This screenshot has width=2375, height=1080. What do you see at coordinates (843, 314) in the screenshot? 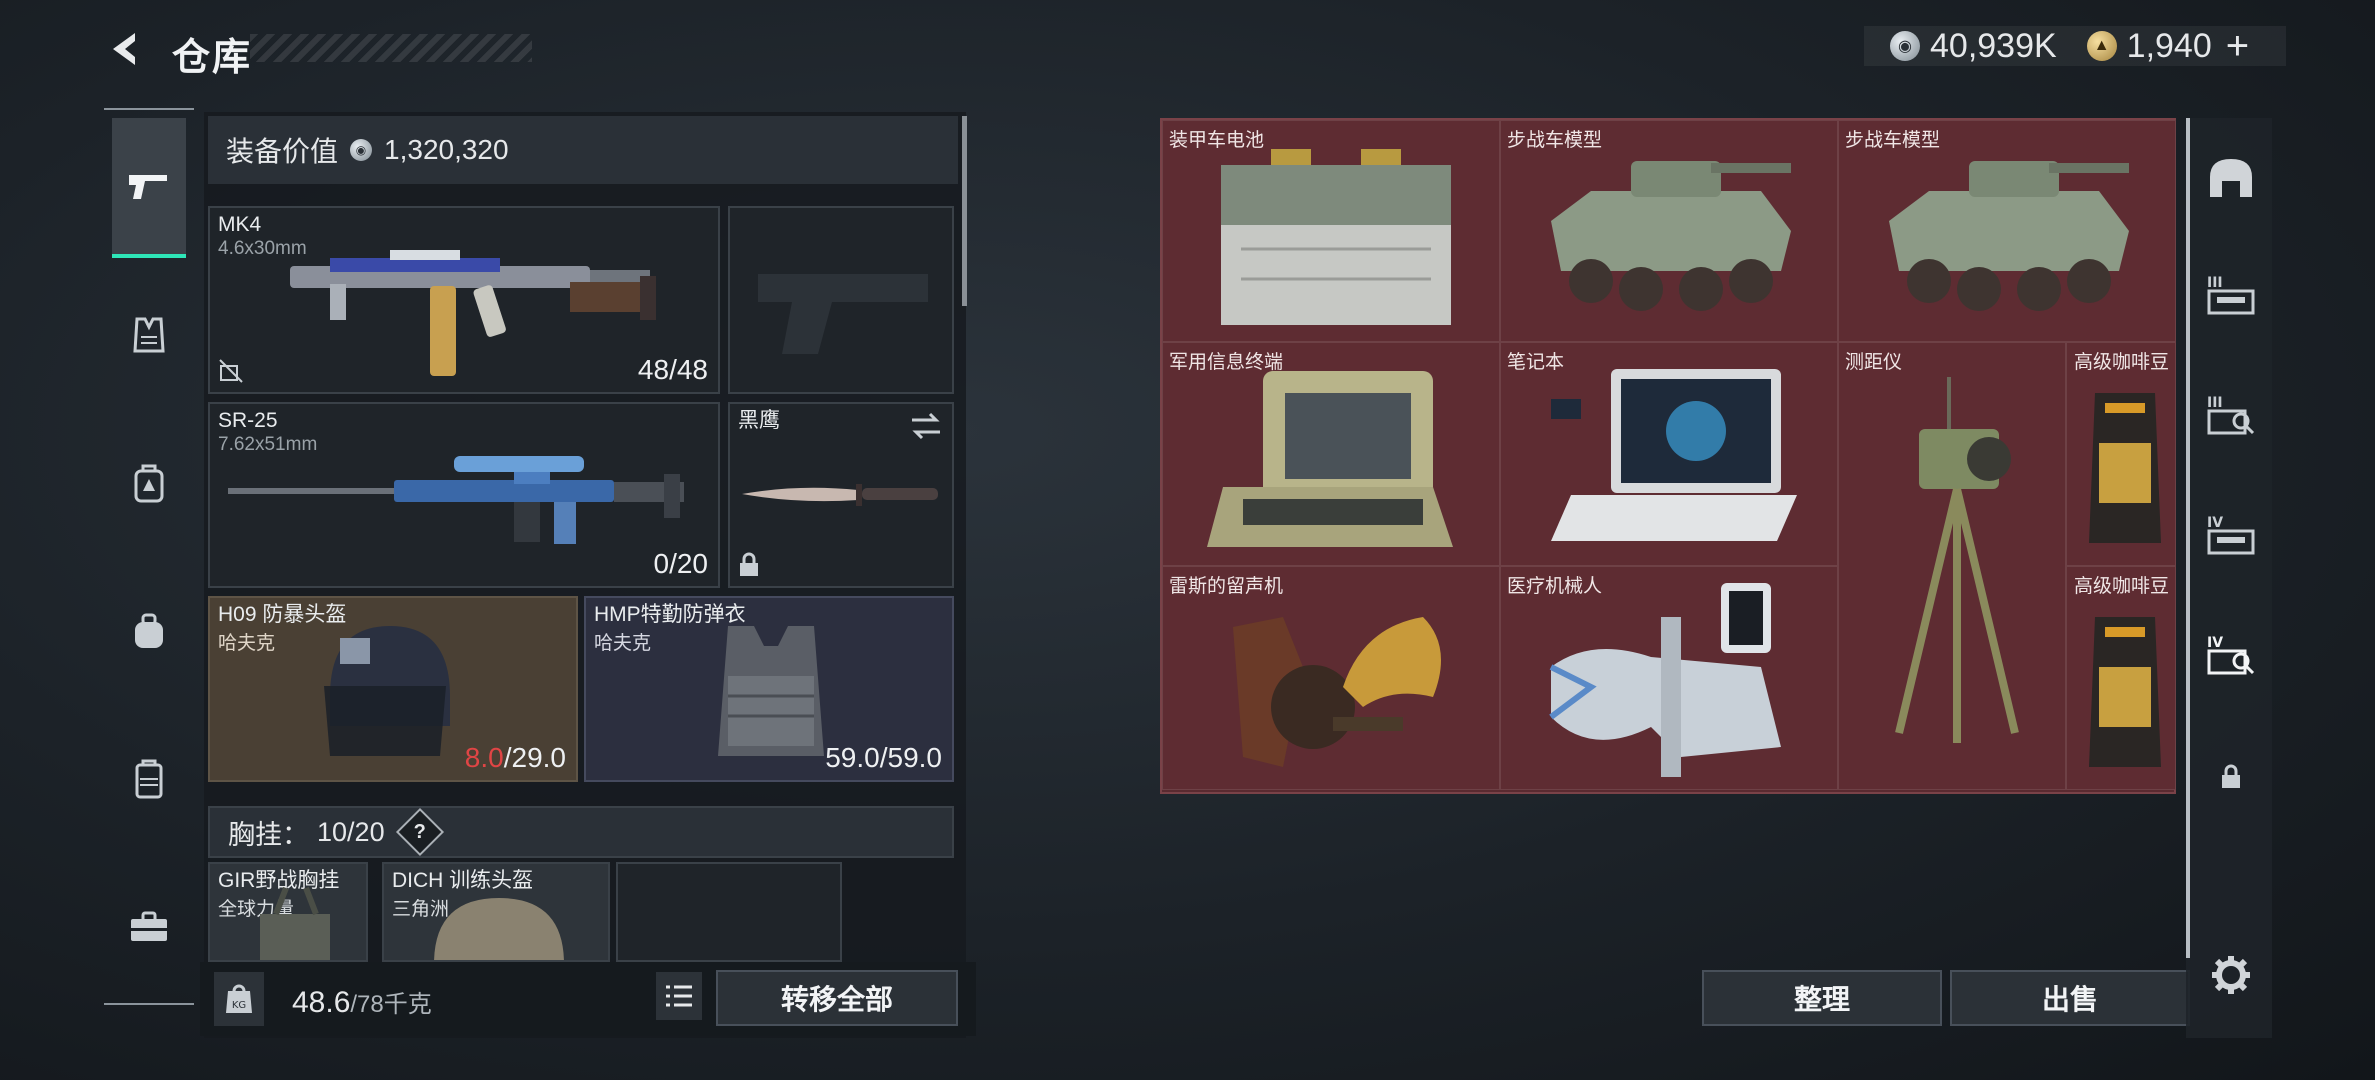
I see `pistol-silhouette-icon` at bounding box center [843, 314].